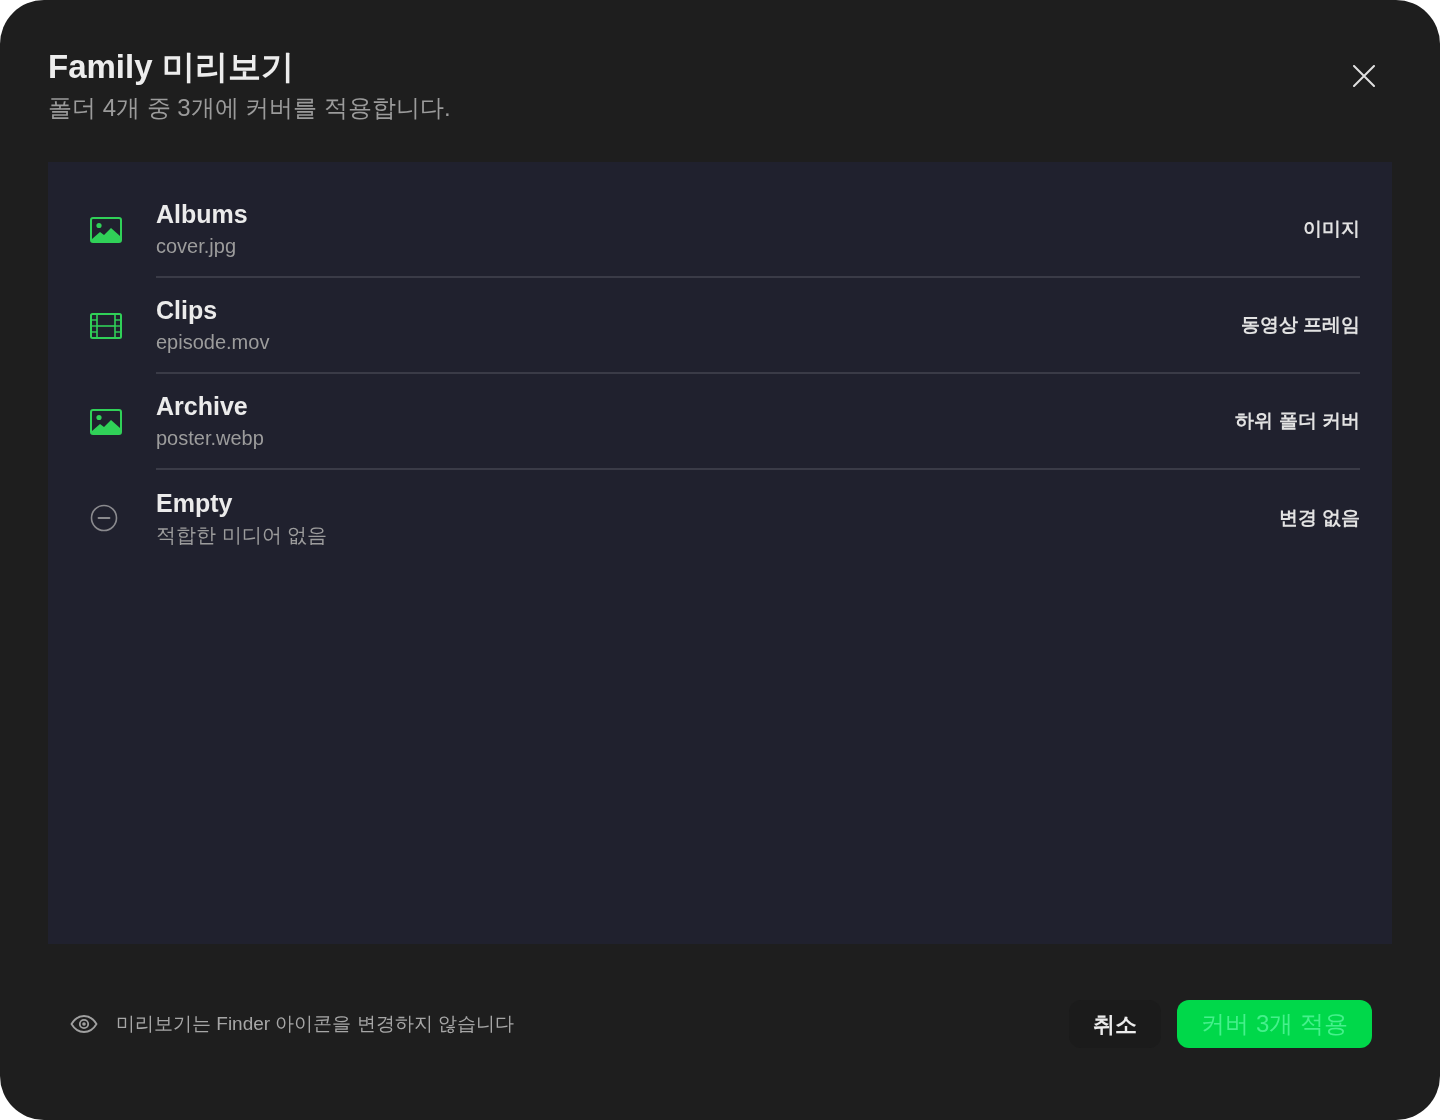 This screenshot has width=1440, height=1120. What do you see at coordinates (315, 1024) in the screenshot?
I see `footer-note: 미리보기는 Finder 아이콘을 변경하지 않습니다` at bounding box center [315, 1024].